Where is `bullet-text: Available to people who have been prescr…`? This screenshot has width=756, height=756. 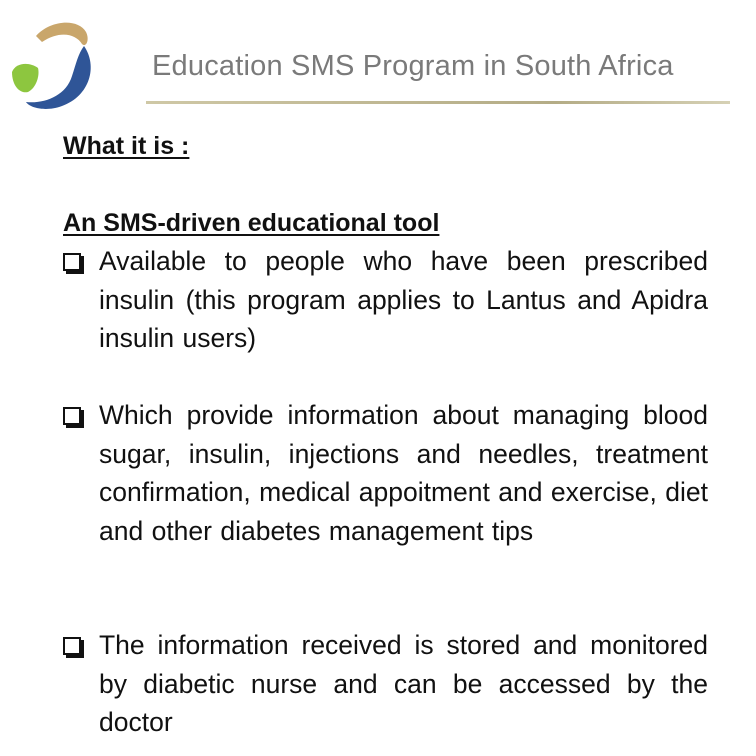 bullet-text: Available to people who have been prescr… is located at coordinates (403, 299).